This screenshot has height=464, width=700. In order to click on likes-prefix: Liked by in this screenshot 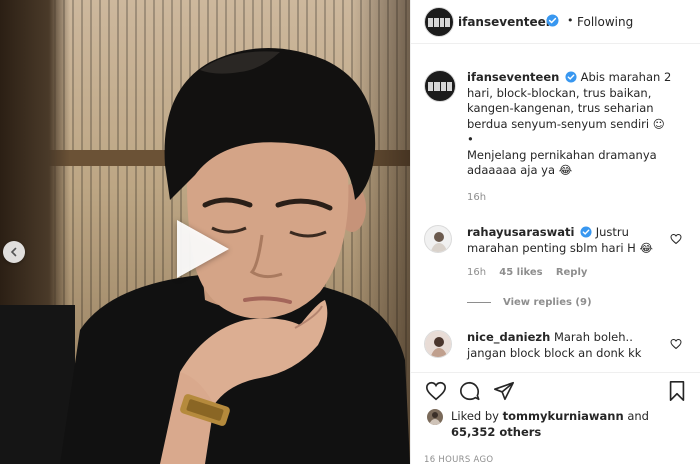, I will do `click(475, 416)`.